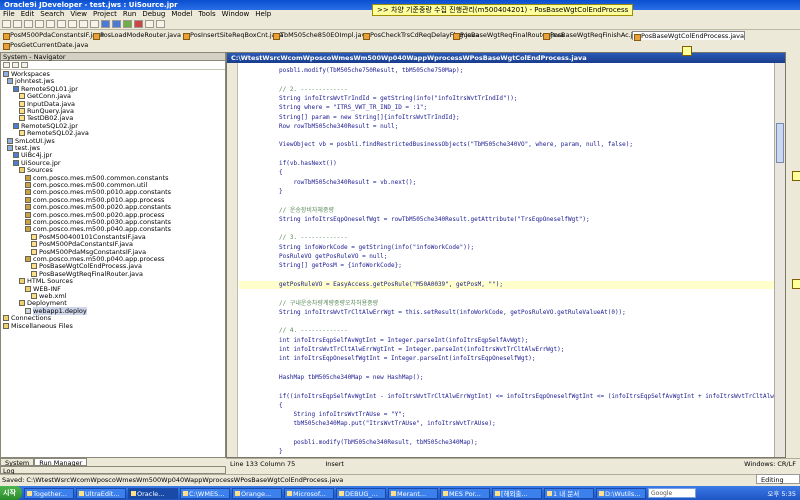 This screenshot has width=800, height=500. I want to click on toolbar, so click(400, 24).